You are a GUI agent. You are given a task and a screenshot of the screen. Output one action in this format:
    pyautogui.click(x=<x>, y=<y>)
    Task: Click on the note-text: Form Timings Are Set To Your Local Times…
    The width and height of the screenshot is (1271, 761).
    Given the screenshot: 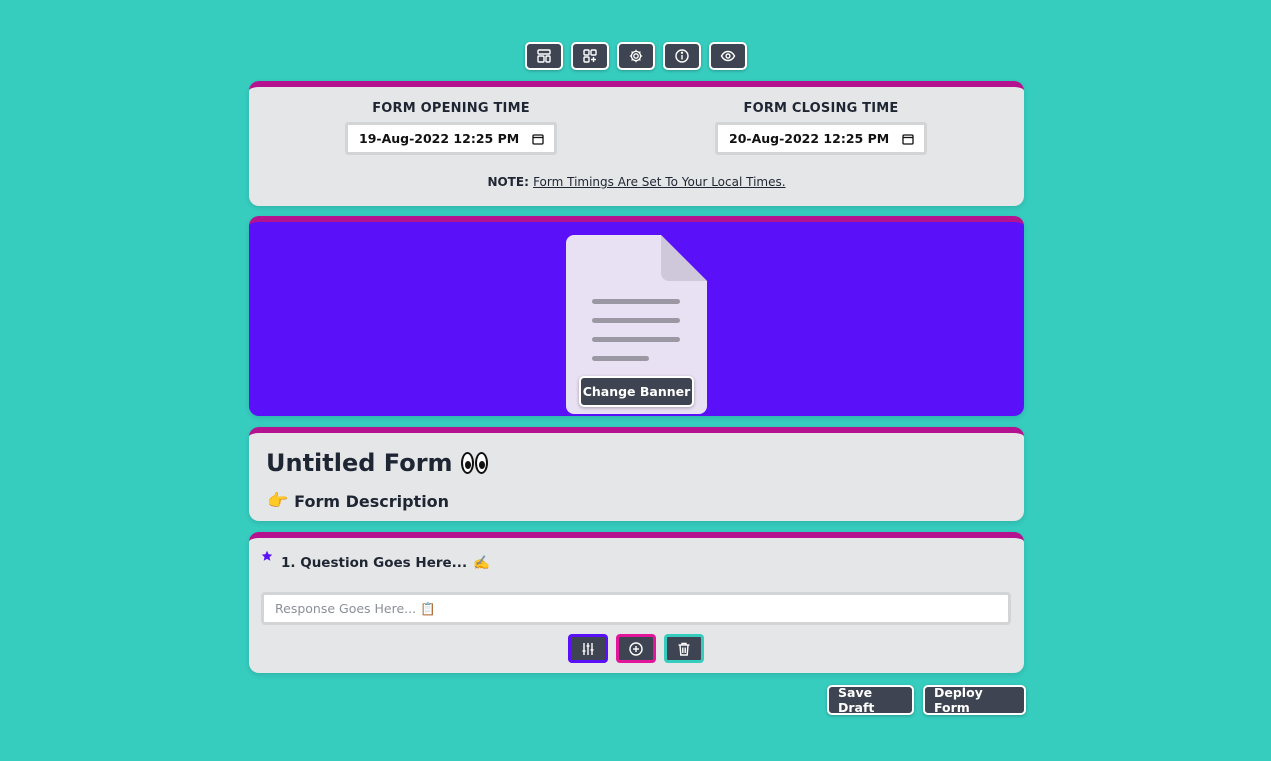 What is the action you would take?
    pyautogui.click(x=659, y=182)
    